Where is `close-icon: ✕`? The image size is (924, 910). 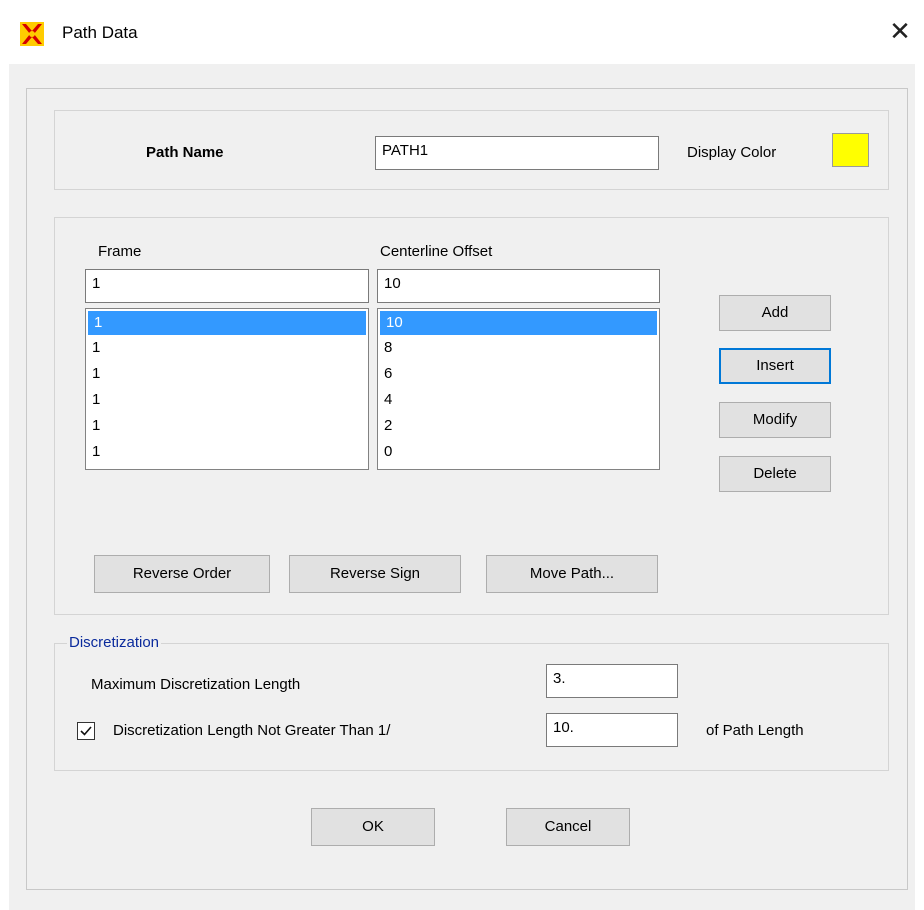 close-icon: ✕ is located at coordinates (900, 31).